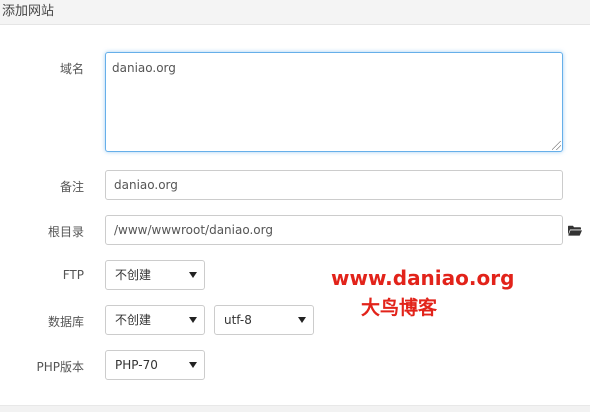 This screenshot has height=412, width=590. I want to click on root-dir-input: /www/wwwroot/daniao.org, so click(334, 230).